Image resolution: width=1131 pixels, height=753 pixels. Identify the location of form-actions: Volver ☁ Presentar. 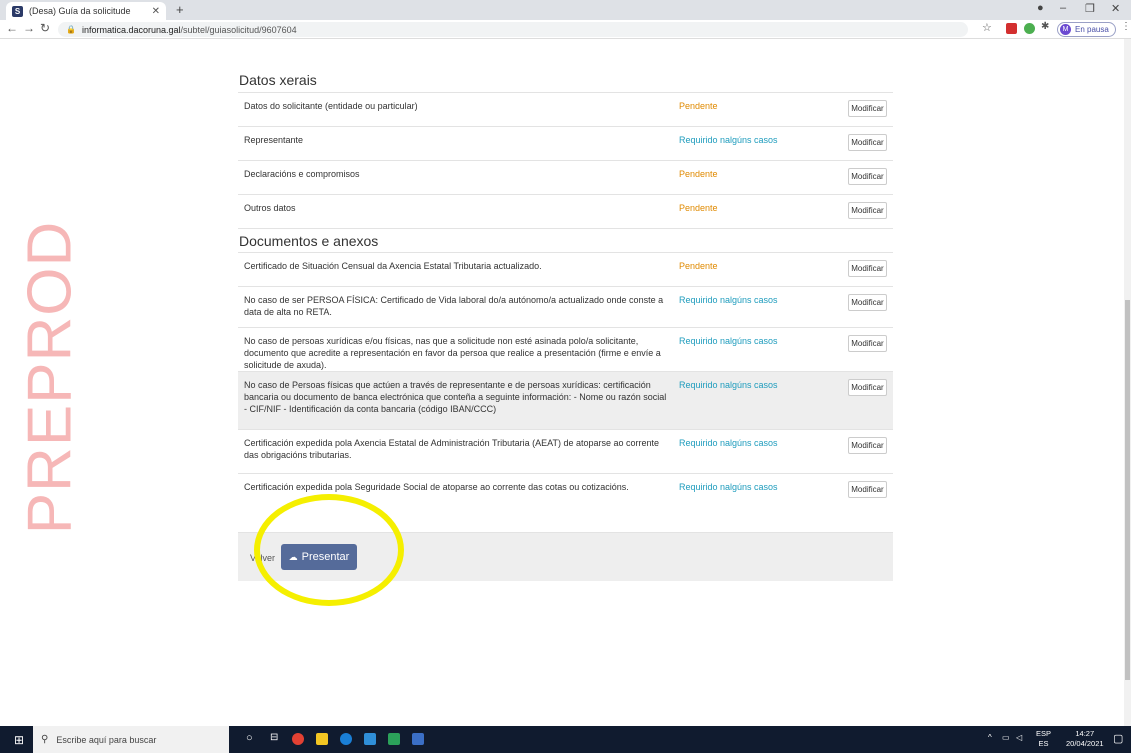
(565, 556).